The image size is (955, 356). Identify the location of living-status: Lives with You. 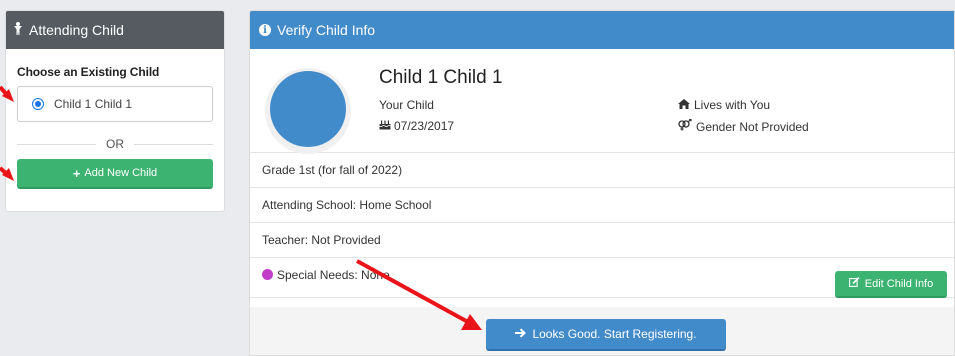
(724, 105).